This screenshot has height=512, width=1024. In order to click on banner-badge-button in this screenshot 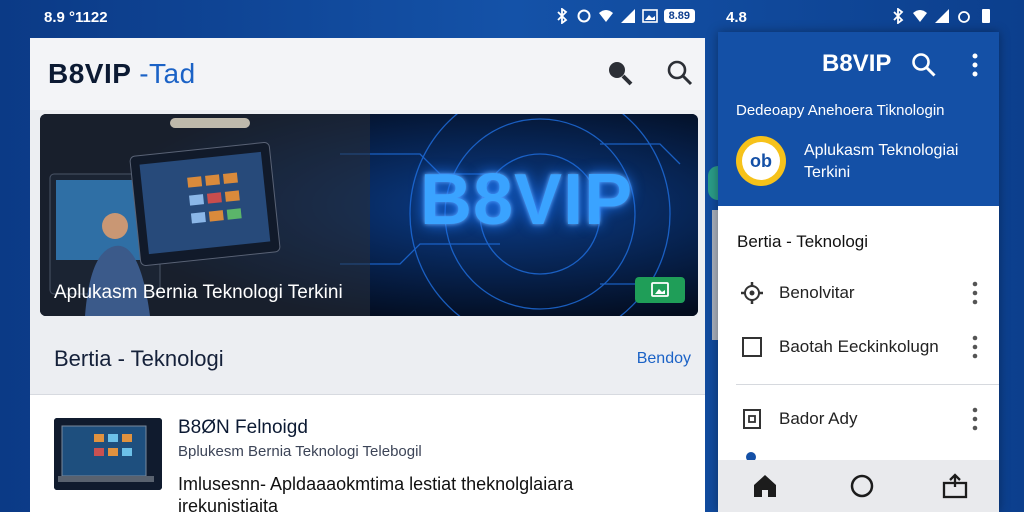, I will do `click(660, 290)`.